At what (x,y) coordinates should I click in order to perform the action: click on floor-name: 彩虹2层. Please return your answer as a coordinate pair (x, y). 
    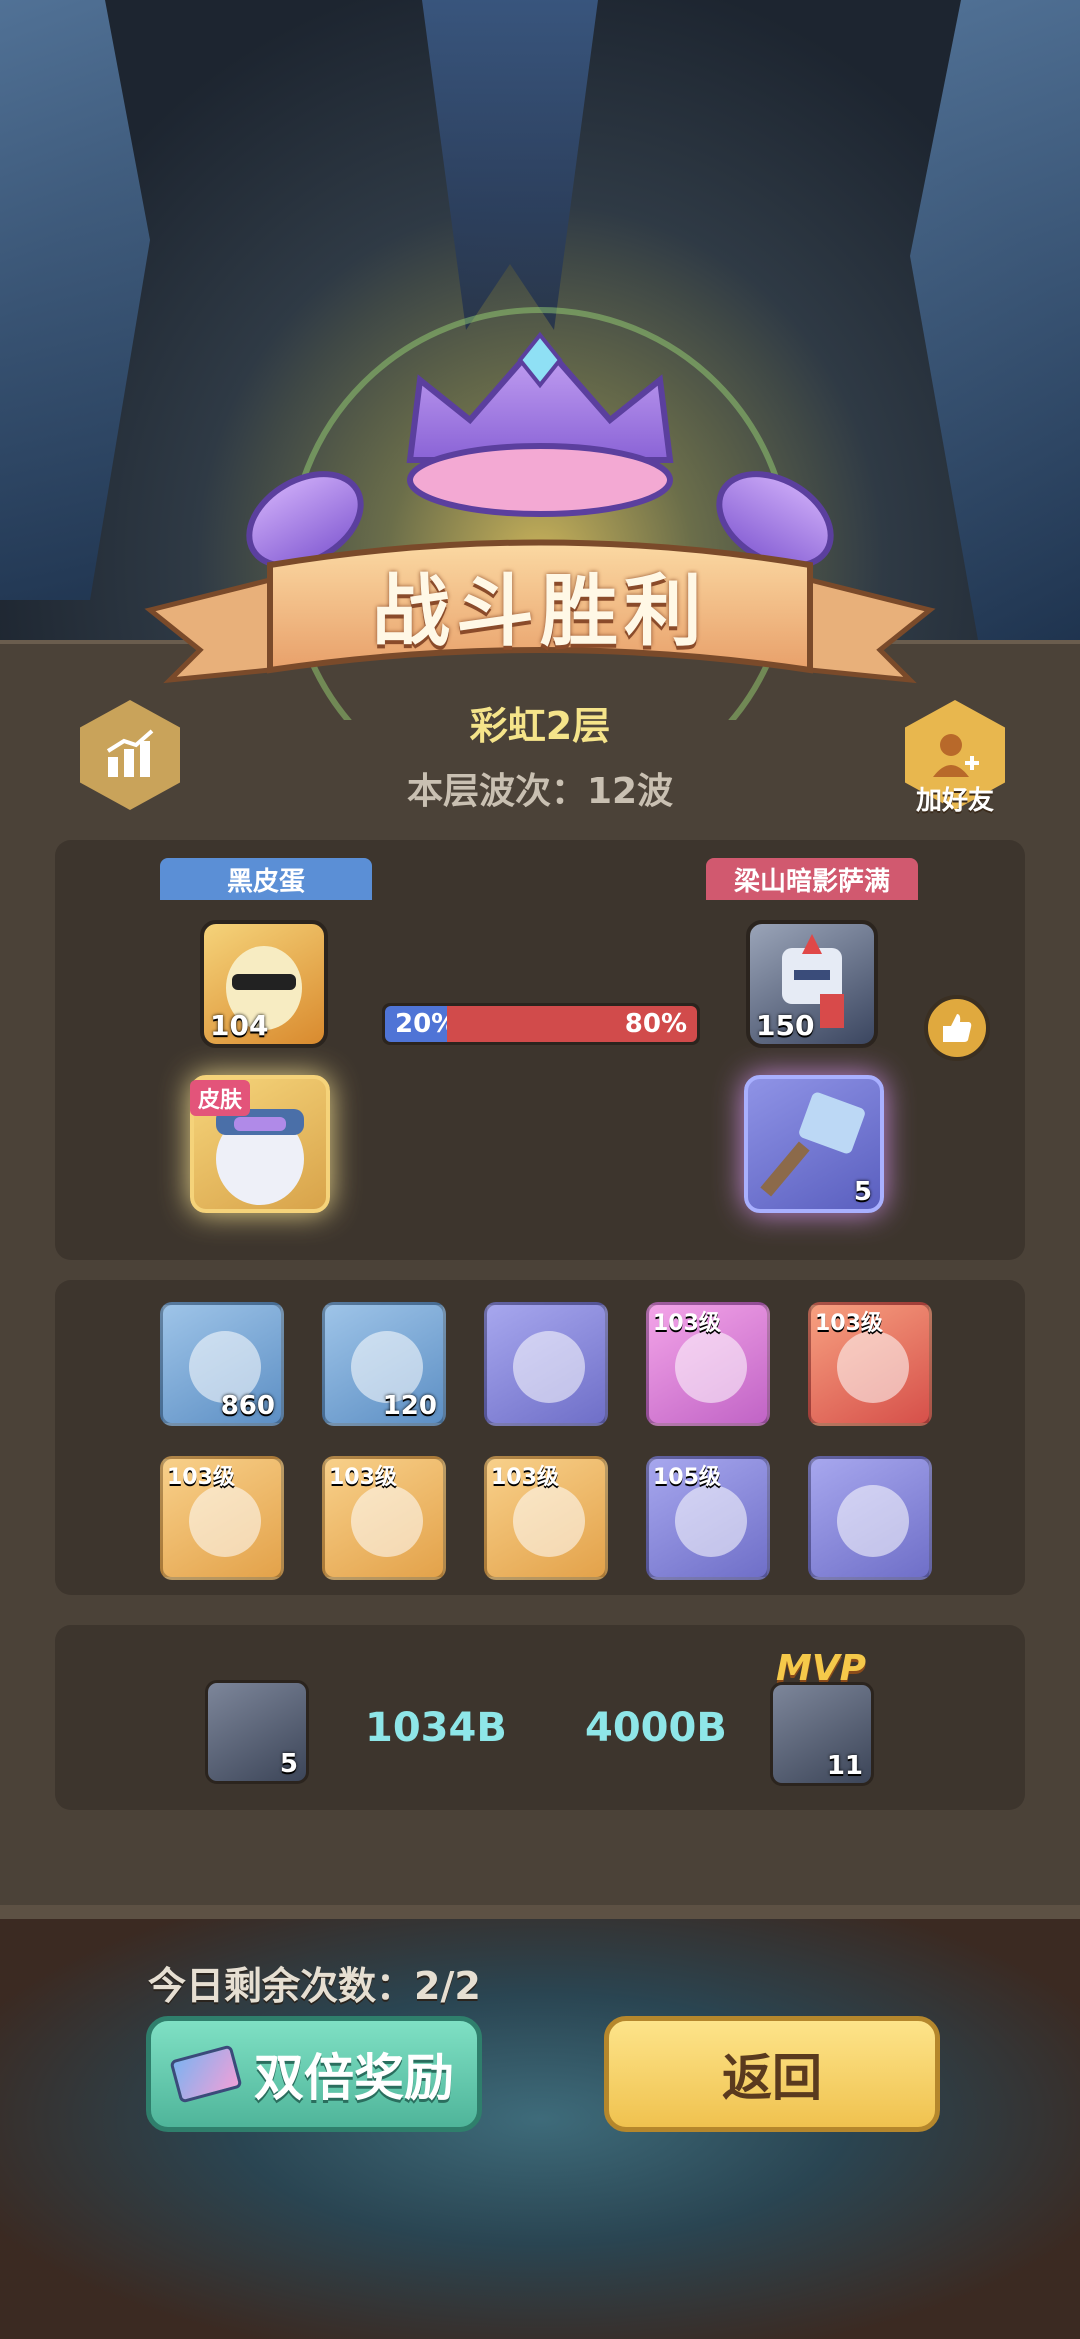
    Looking at the image, I should click on (540, 726).